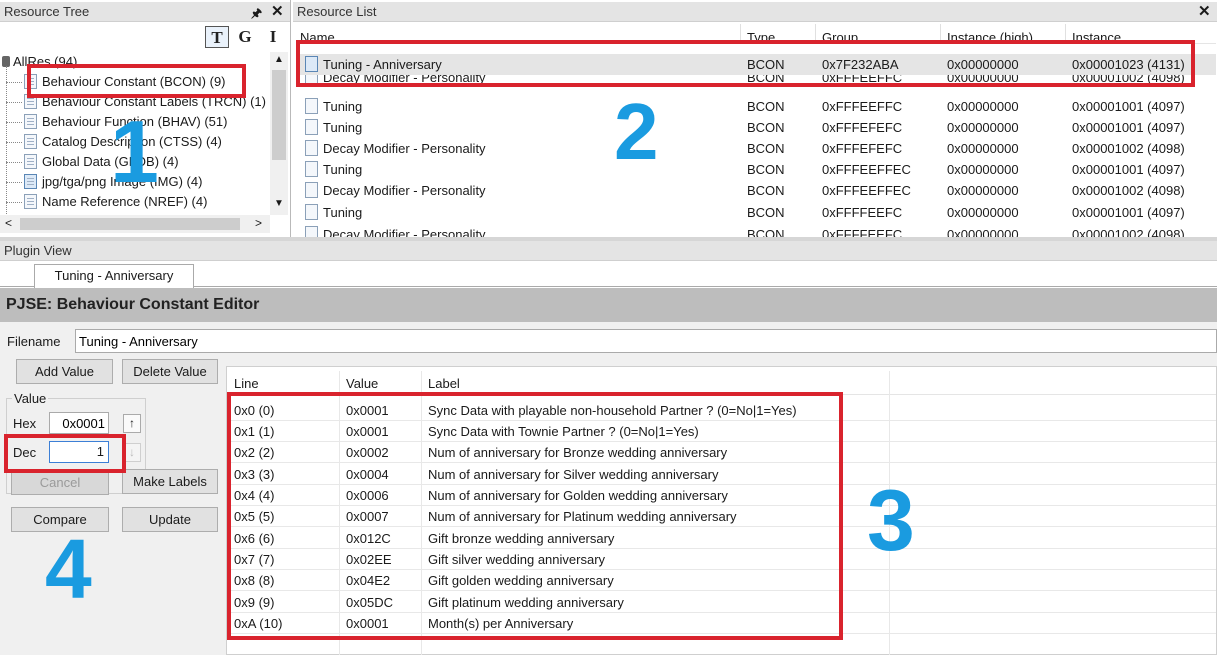  I want to click on dec-field: 1, so click(79, 452).